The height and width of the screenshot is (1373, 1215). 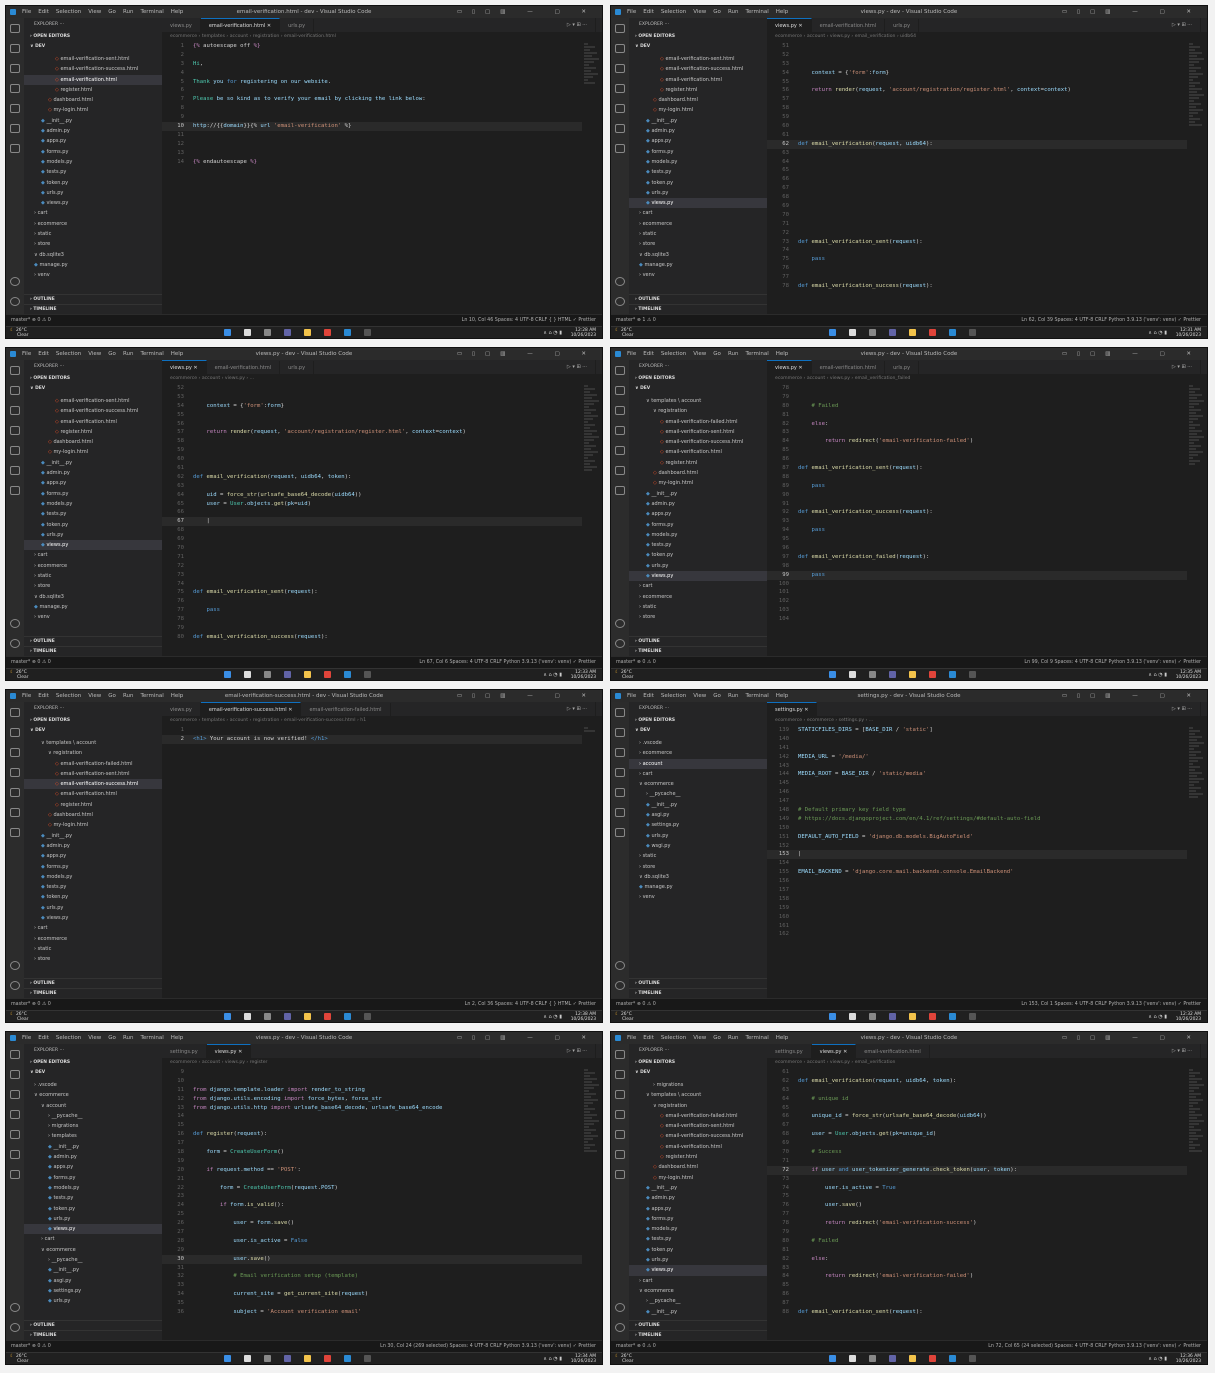 I want to click on tab-email-verification-failed-html: email-verification-failed.html, so click(x=346, y=710).